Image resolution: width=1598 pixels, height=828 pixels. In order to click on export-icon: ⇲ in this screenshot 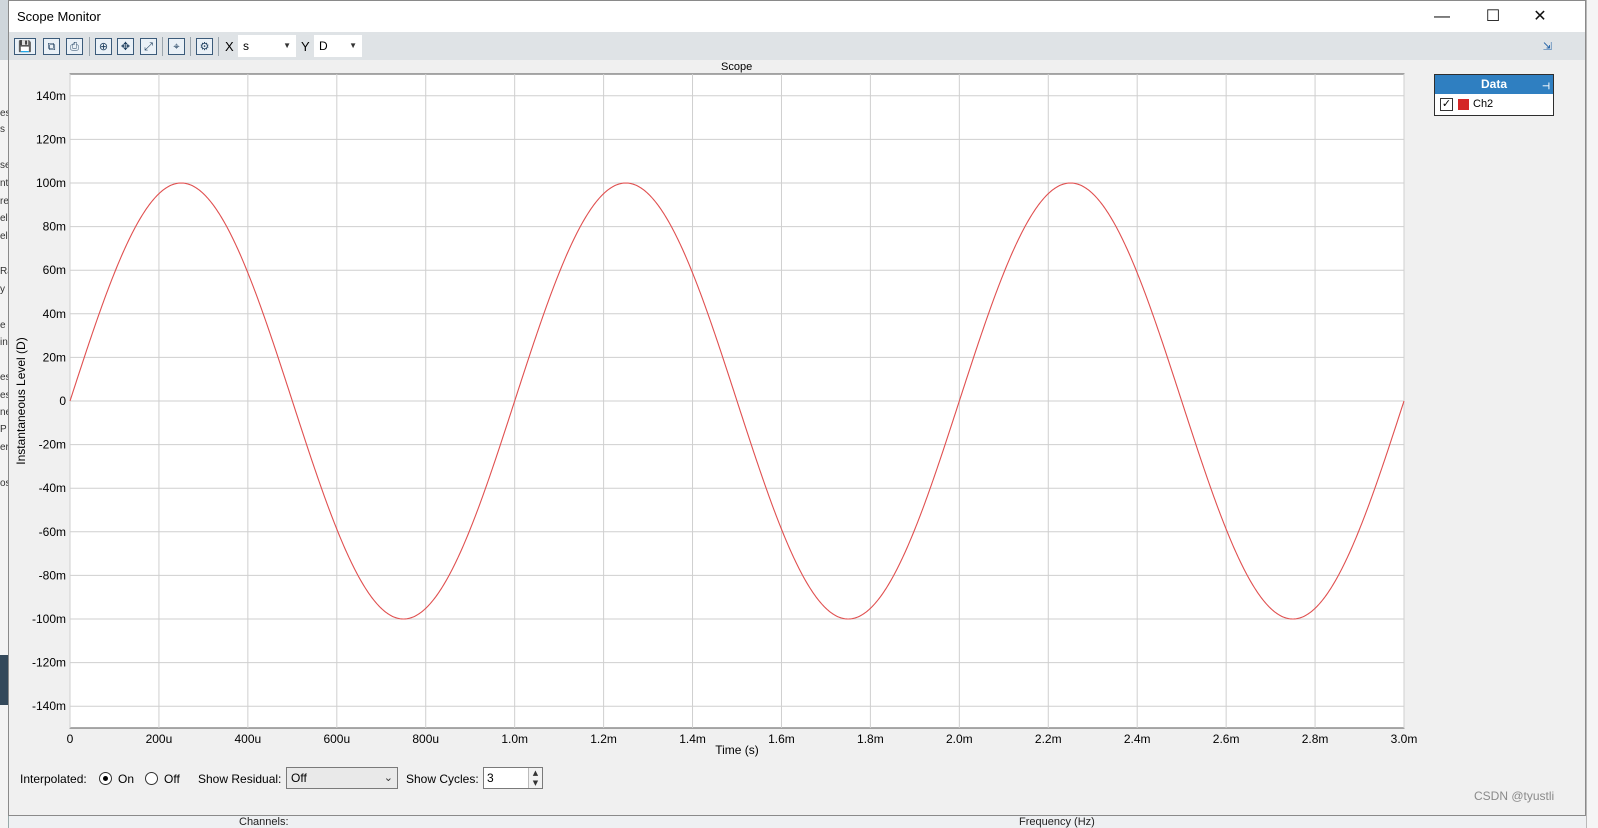, I will do `click(1547, 46)`.